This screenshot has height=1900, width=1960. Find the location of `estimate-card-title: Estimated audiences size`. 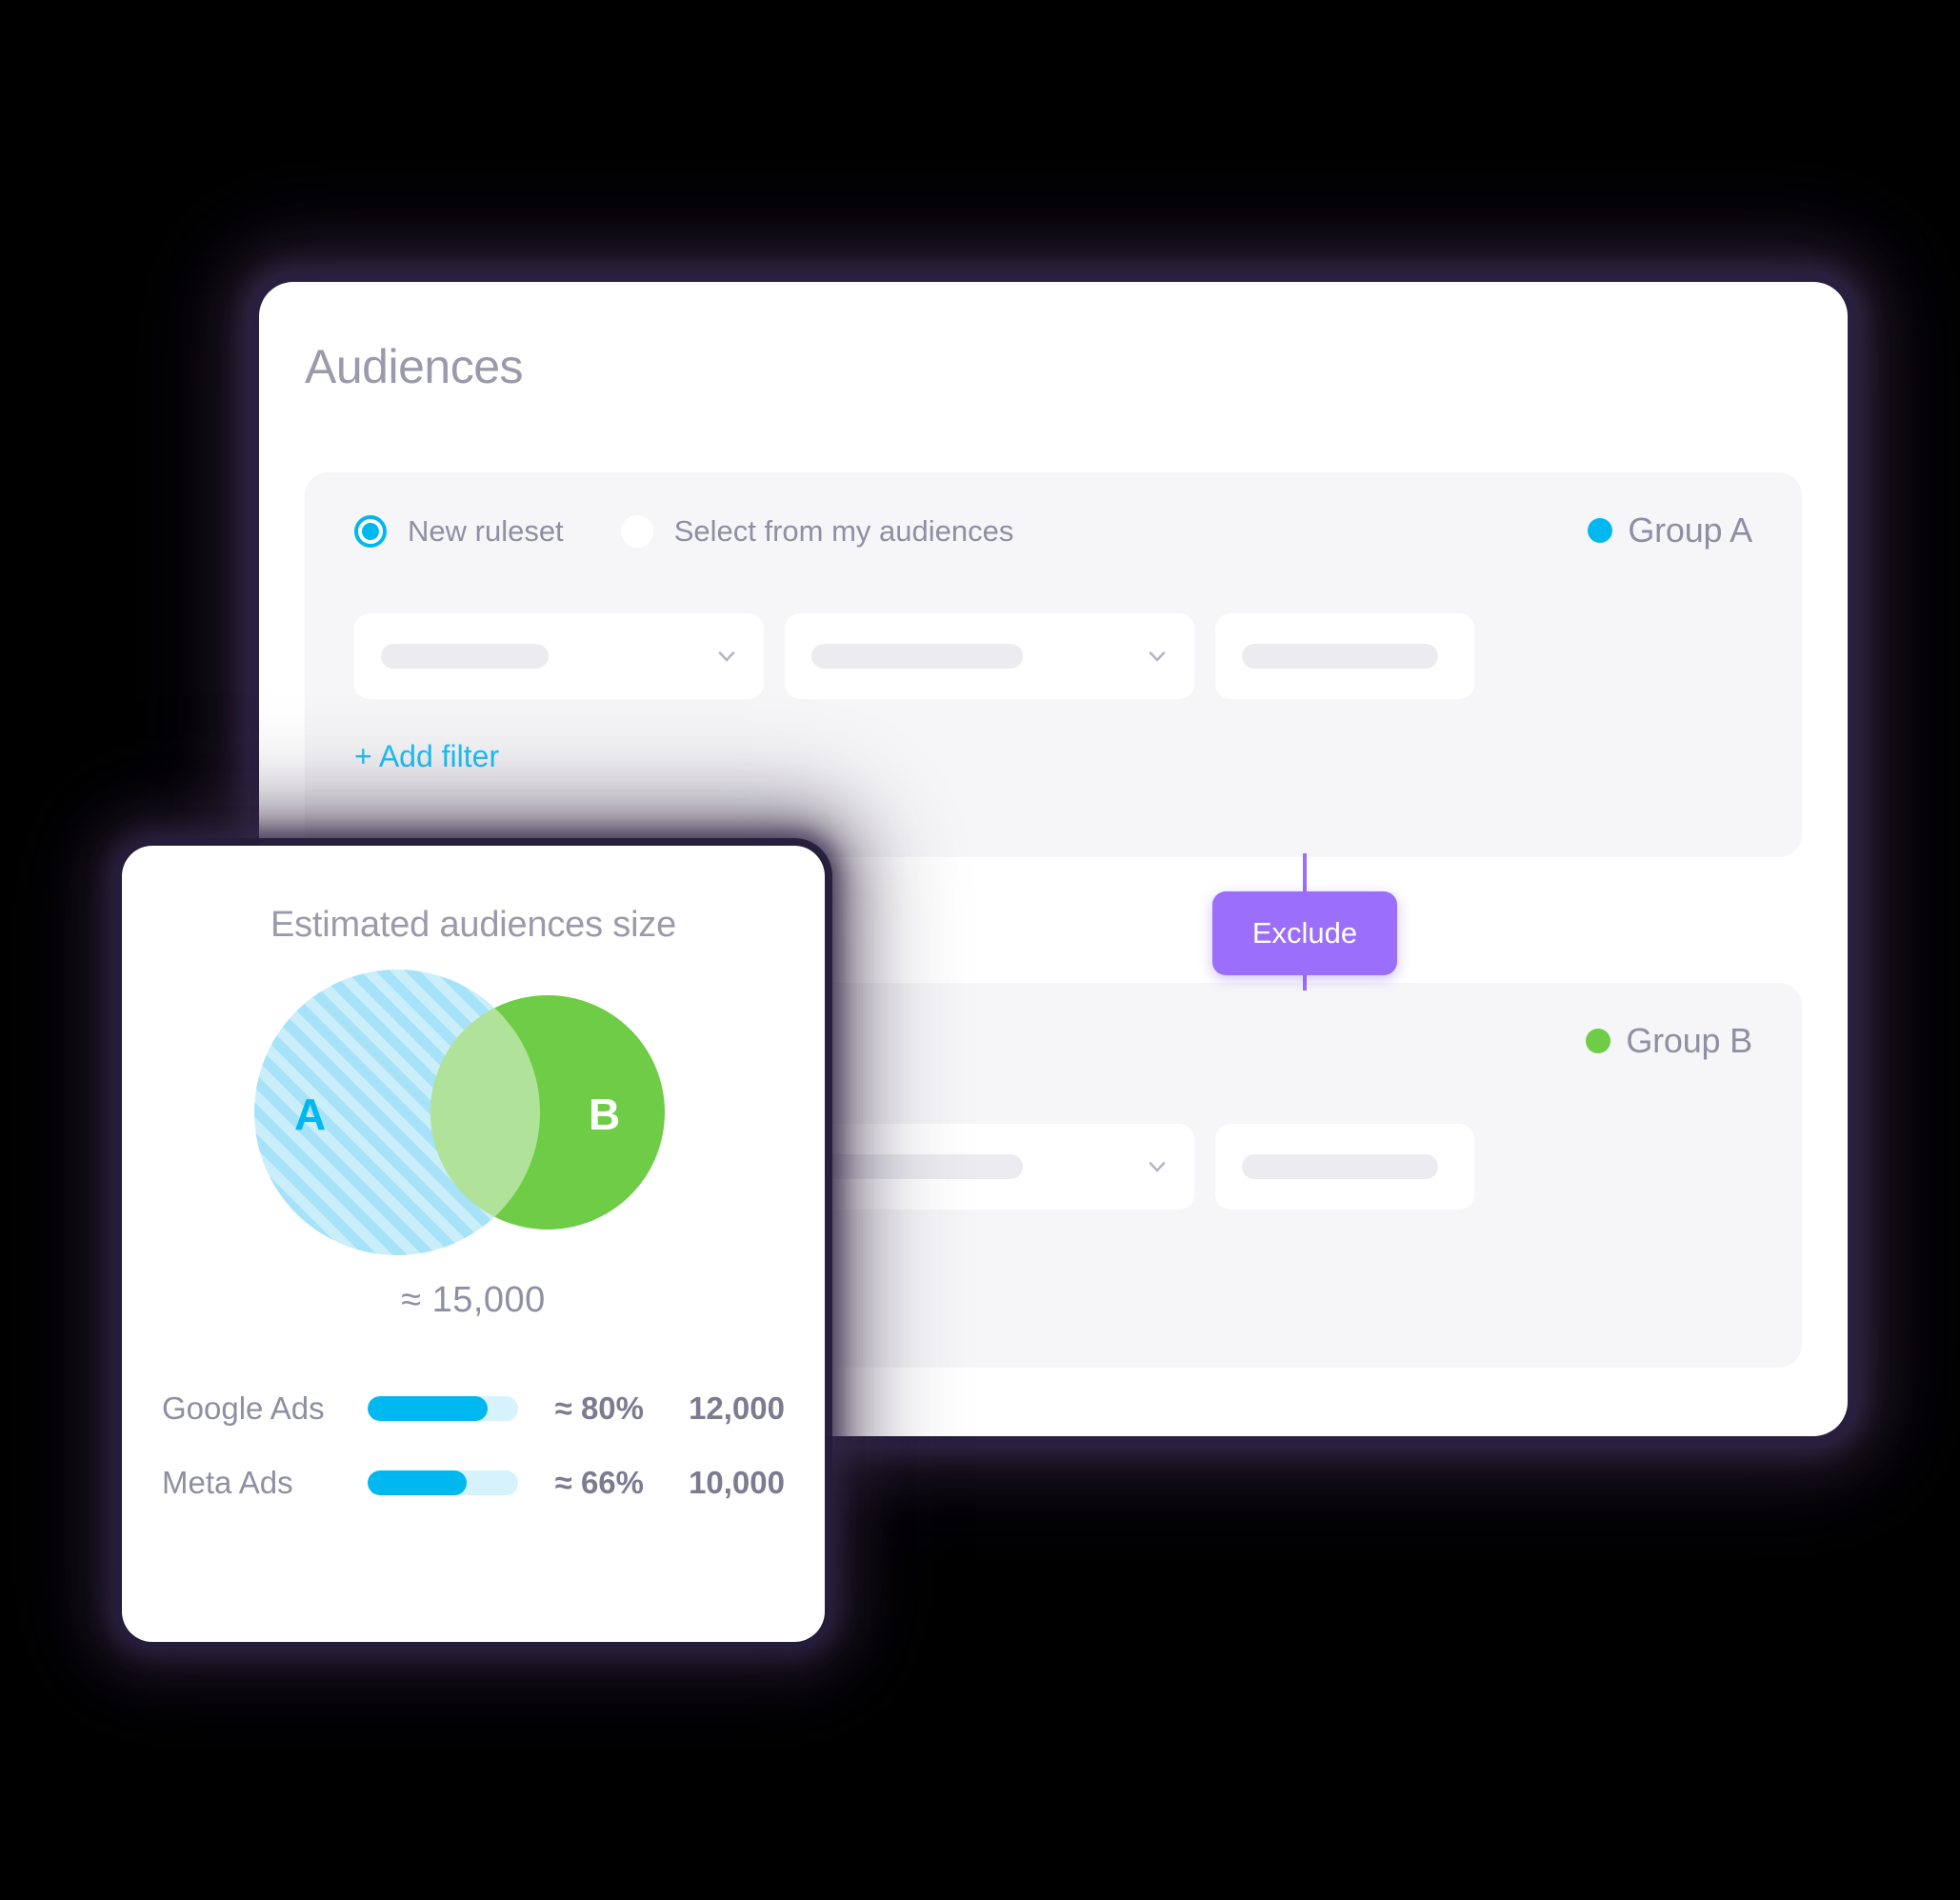

estimate-card-title: Estimated audiences size is located at coordinates (473, 925).